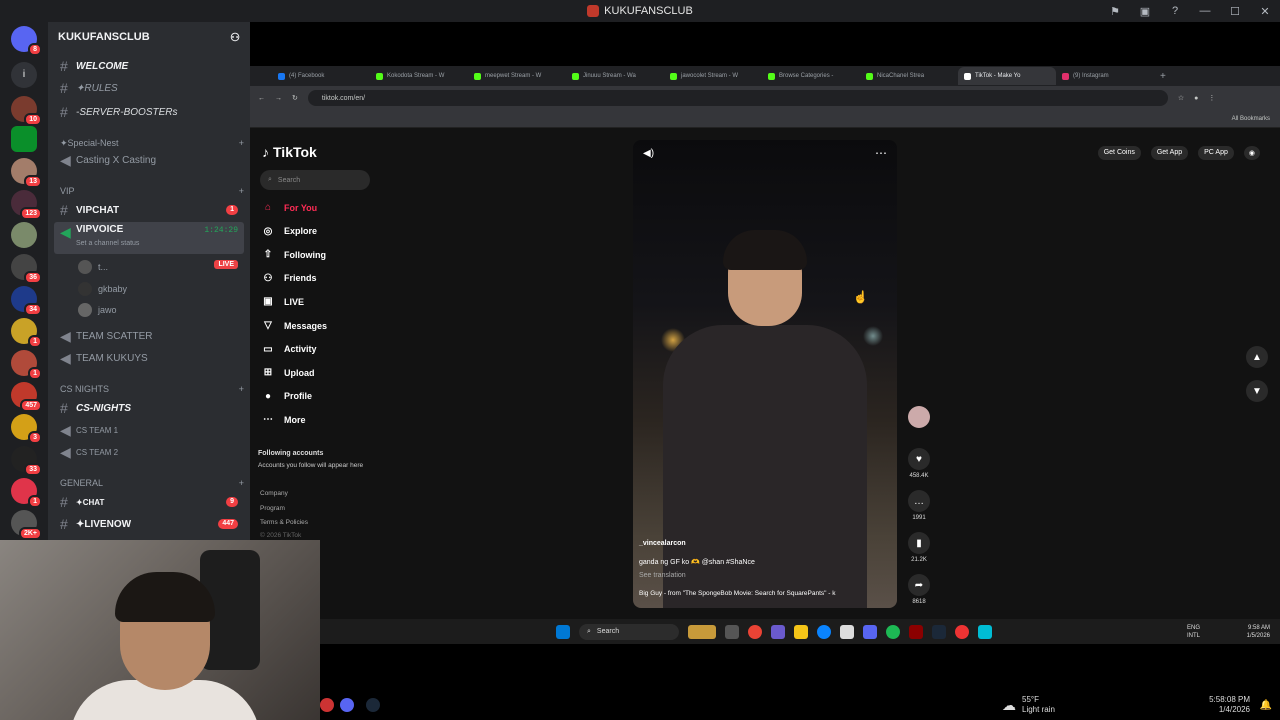  I want to click on channel-chat: # ✦CHAT 9, so click(149, 502).